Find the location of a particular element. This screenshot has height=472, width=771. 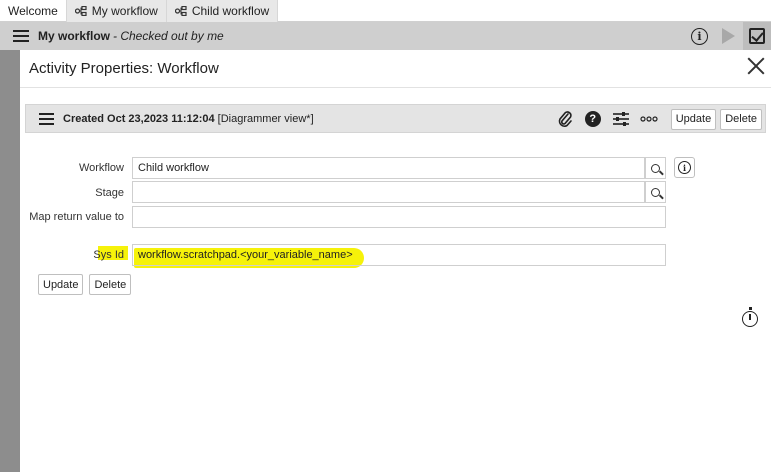

run-workflow-button is located at coordinates (728, 36).